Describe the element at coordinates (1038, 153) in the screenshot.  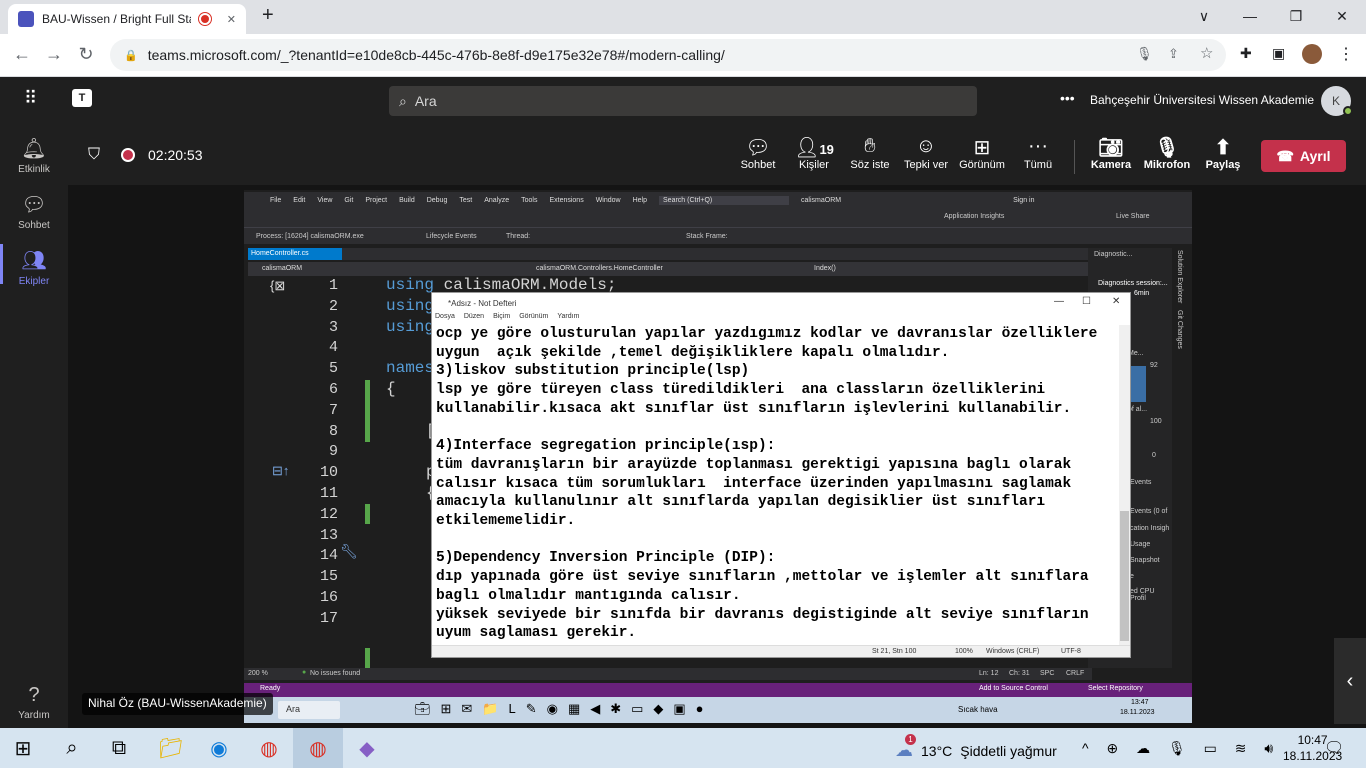
I see `more-button: ··· Tümü` at that location.